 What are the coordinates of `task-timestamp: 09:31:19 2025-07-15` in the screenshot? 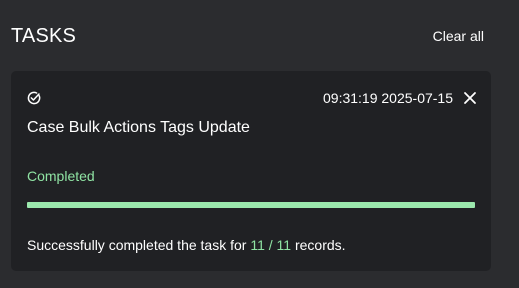 It's located at (388, 98).